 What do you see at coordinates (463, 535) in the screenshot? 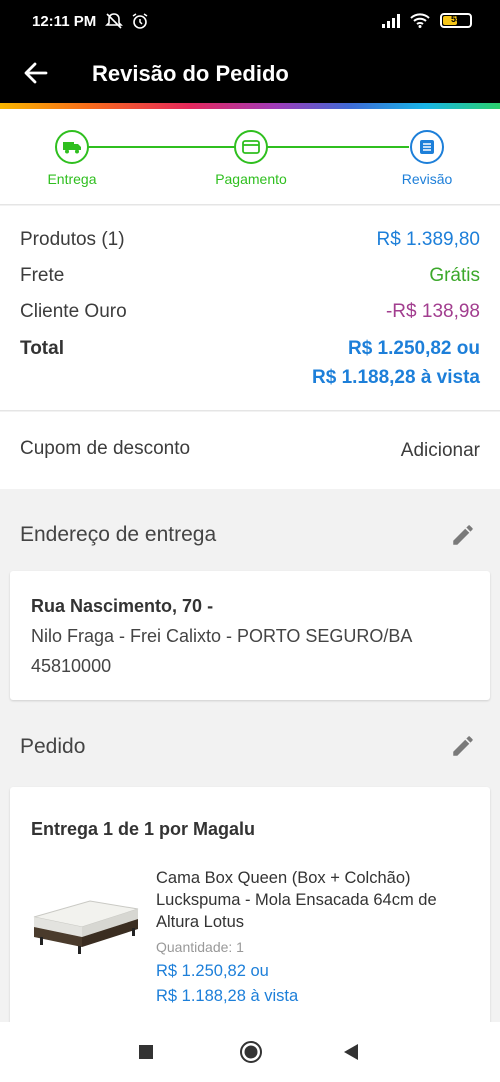
I see `edit-address-pencil-icon` at bounding box center [463, 535].